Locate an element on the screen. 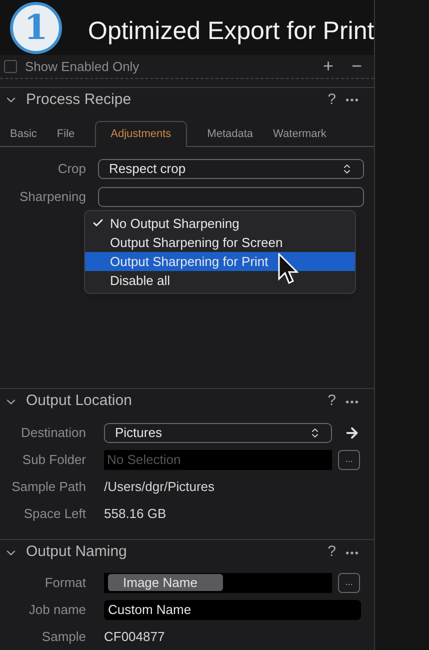 The height and width of the screenshot is (650, 429). field-label: Sharpening is located at coordinates (53, 196).